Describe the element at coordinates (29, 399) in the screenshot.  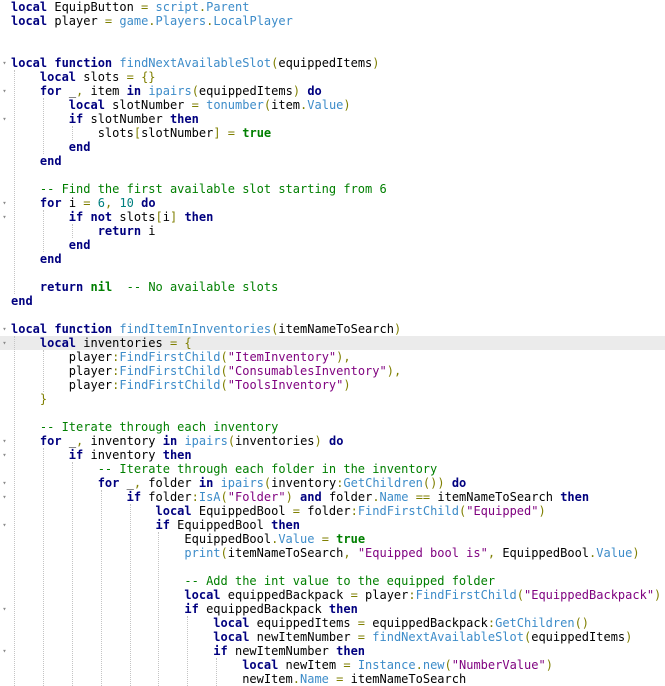
I see `code-text: }` at that location.